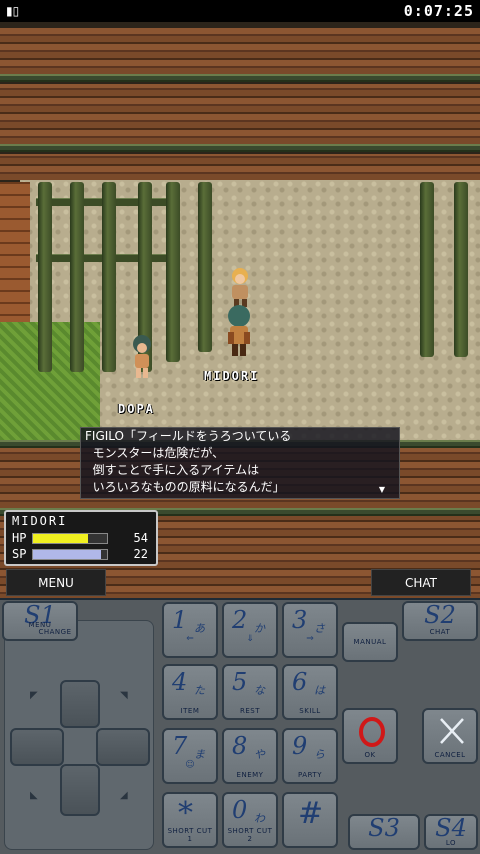 This screenshot has width=480, height=854. I want to click on key-7-num: 7, so click(180, 746).